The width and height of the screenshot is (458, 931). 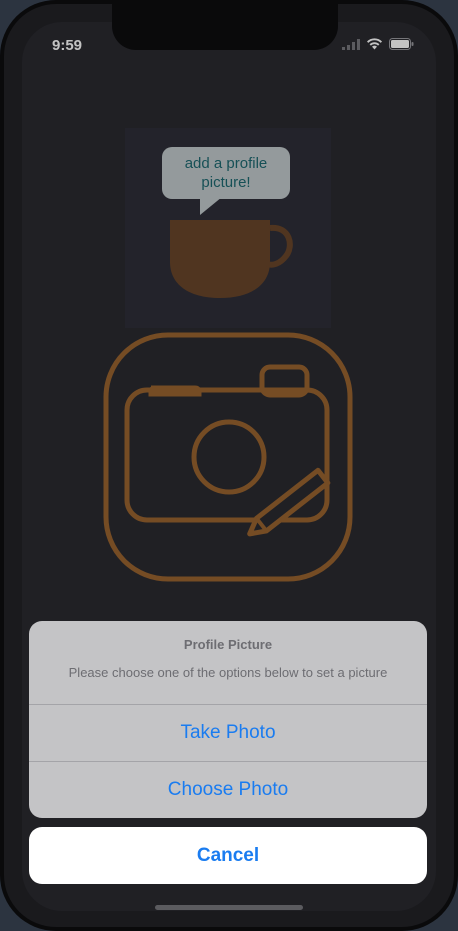 What do you see at coordinates (228, 733) in the screenshot?
I see `take-photo-button: Take Photo` at bounding box center [228, 733].